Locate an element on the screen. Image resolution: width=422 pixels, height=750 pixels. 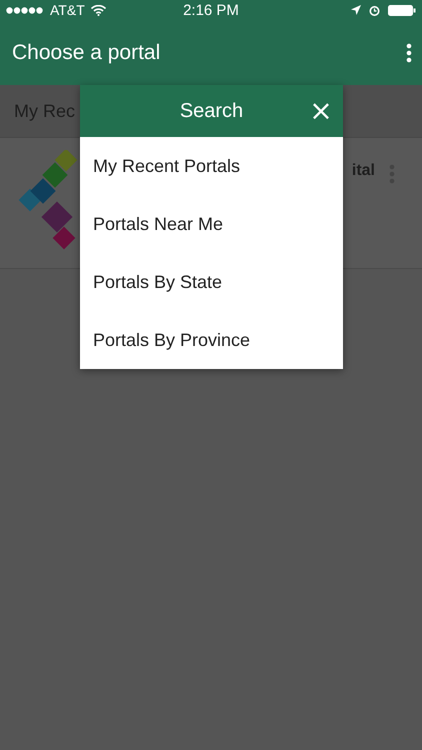
status-time: 2:16 PM is located at coordinates (211, 10).